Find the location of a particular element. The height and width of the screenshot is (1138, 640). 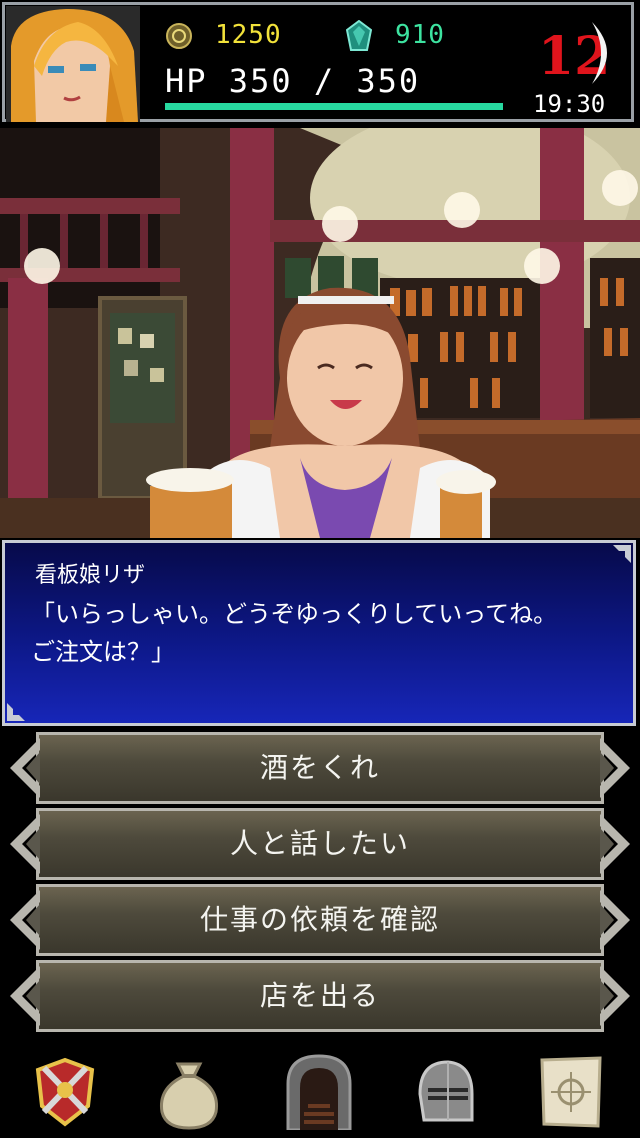

choice-label: 酒をくれ is located at coordinates (319, 767).